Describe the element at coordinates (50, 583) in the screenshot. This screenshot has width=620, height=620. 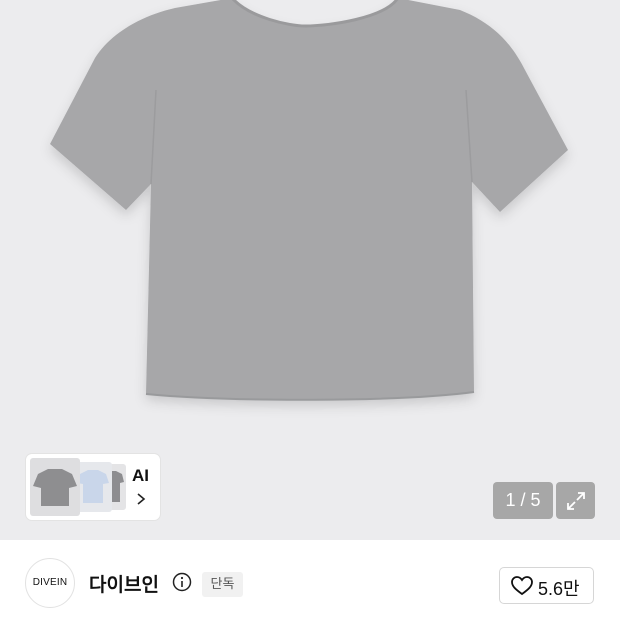
I see `brand-logo: DIVEIN` at that location.